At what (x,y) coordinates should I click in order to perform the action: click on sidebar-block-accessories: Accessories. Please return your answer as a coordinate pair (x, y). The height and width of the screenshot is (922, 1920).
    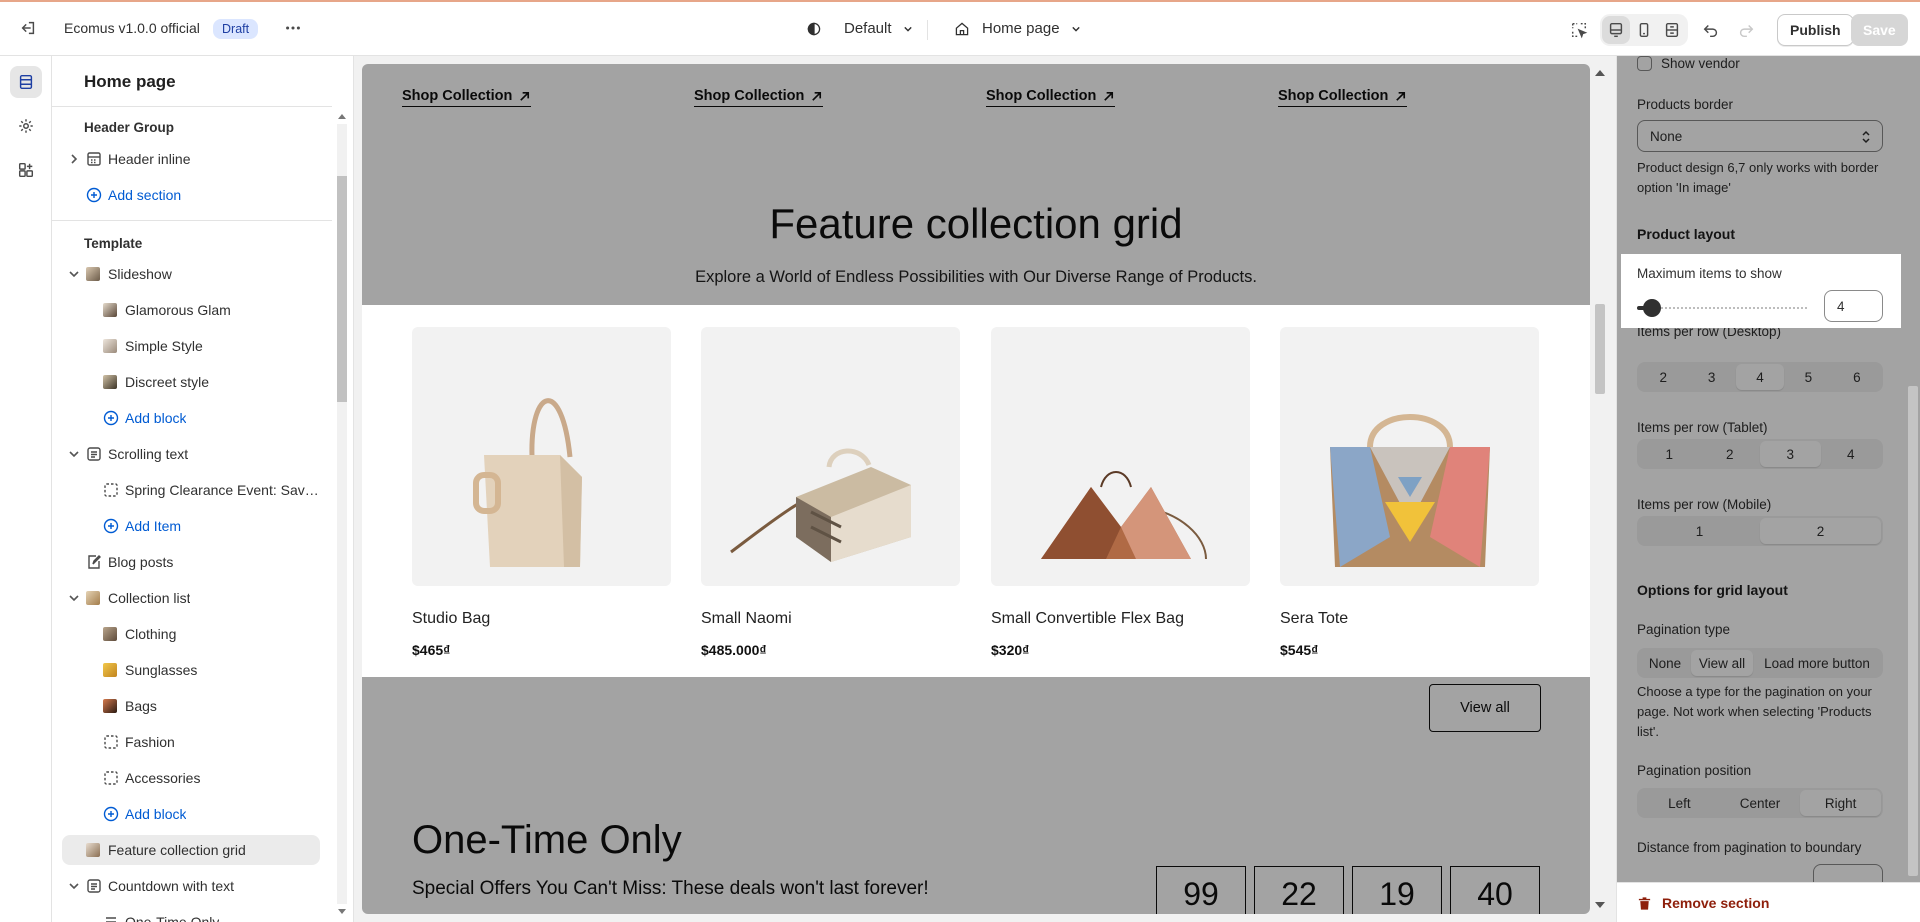
    Looking at the image, I should click on (192, 778).